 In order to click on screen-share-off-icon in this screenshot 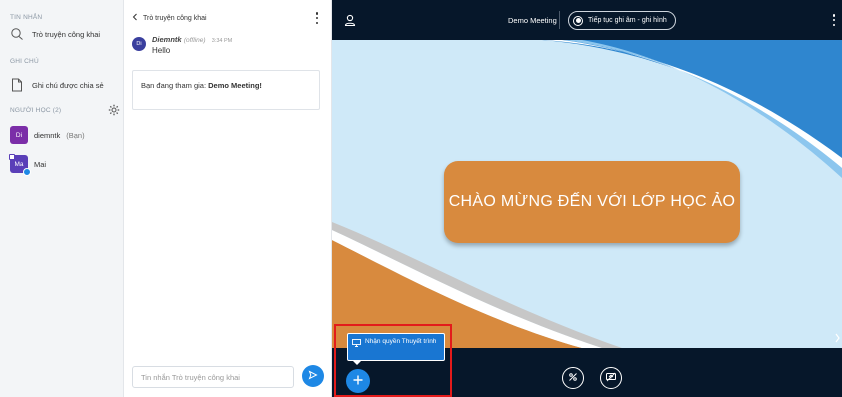, I will do `click(611, 378)`.